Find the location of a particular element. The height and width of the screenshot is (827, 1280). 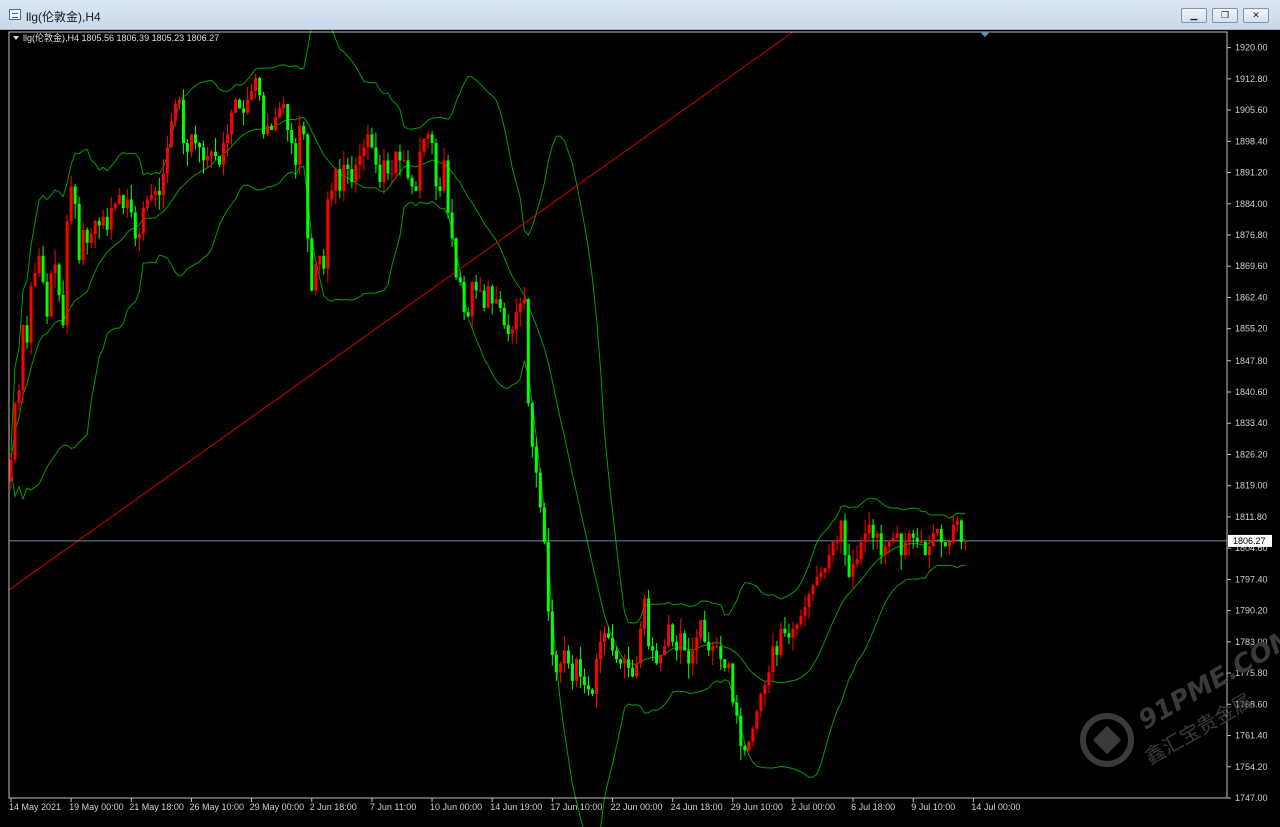

minimize-button: ▁ is located at coordinates (1194, 15).